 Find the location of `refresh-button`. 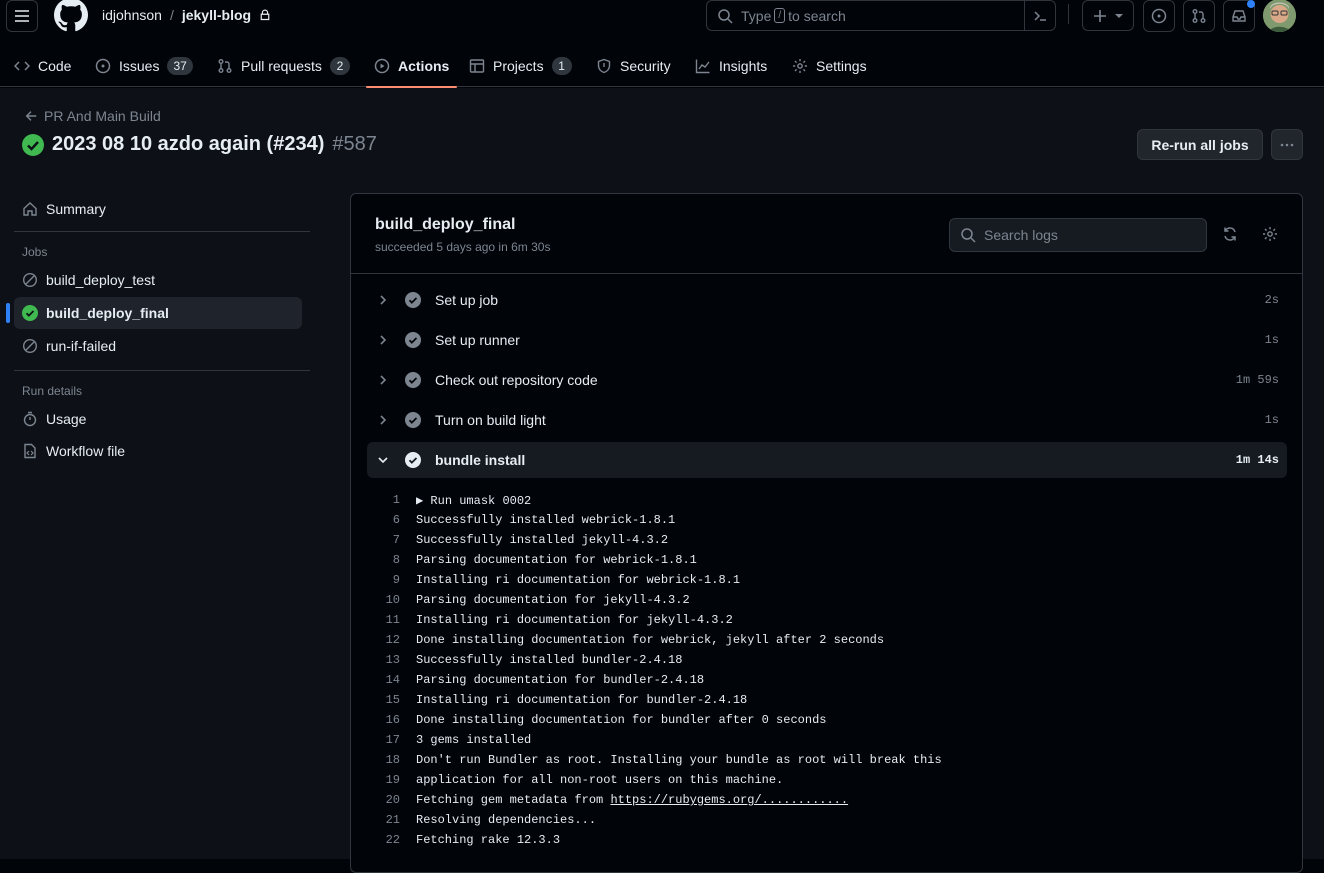

refresh-button is located at coordinates (1230, 234).